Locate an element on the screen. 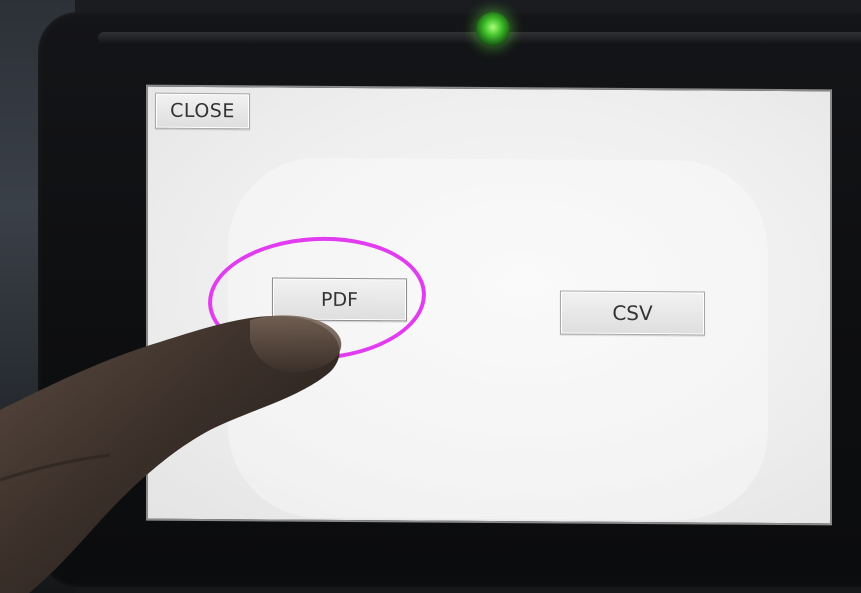 Image resolution: width=861 pixels, height=593 pixels. close-button: CLOSE is located at coordinates (202, 111).